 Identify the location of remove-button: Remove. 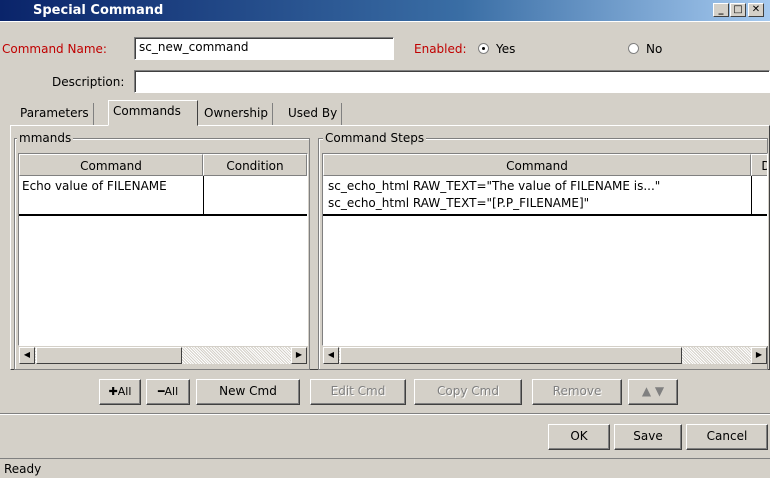
(577, 392).